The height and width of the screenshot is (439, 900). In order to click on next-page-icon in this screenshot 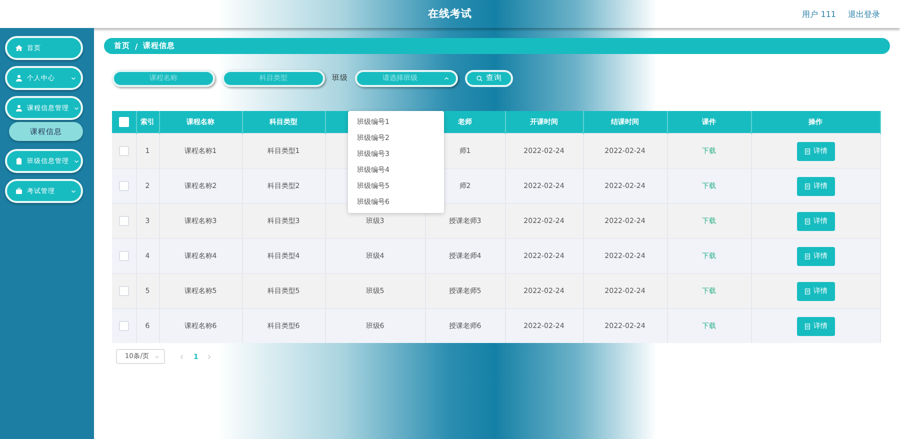, I will do `click(209, 357)`.